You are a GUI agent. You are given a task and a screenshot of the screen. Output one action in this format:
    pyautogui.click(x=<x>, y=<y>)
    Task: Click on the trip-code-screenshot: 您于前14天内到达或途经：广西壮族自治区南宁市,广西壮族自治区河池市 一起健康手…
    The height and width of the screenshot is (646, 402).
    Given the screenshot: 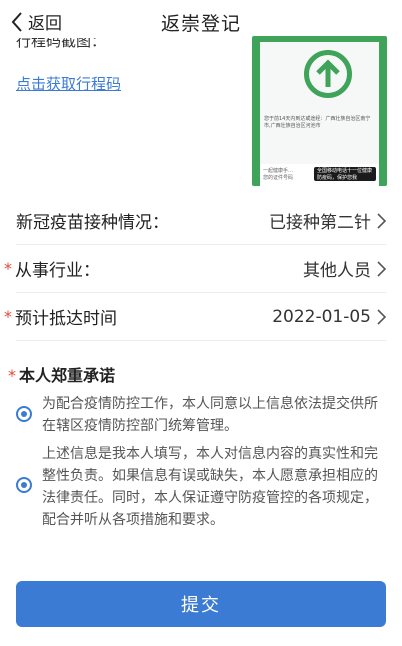 What is the action you would take?
    pyautogui.click(x=319, y=111)
    